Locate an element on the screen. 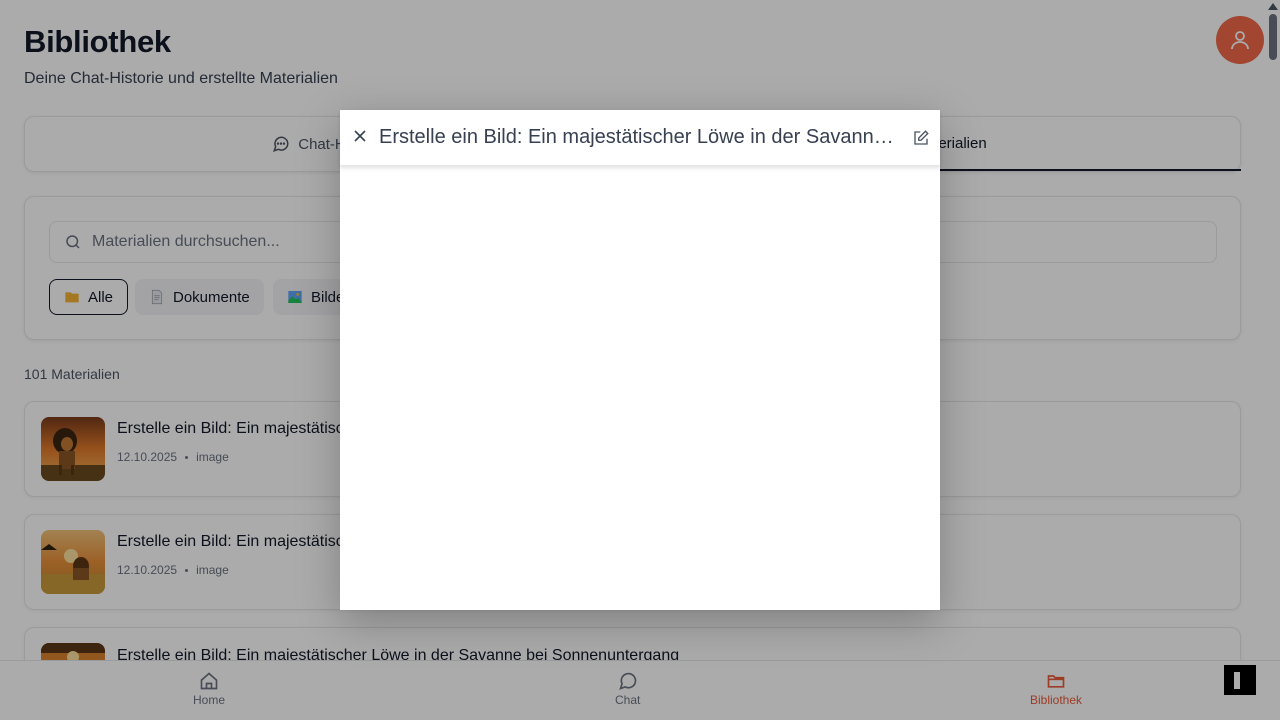 The image size is (1280, 720). edit-icon is located at coordinates (921, 138).